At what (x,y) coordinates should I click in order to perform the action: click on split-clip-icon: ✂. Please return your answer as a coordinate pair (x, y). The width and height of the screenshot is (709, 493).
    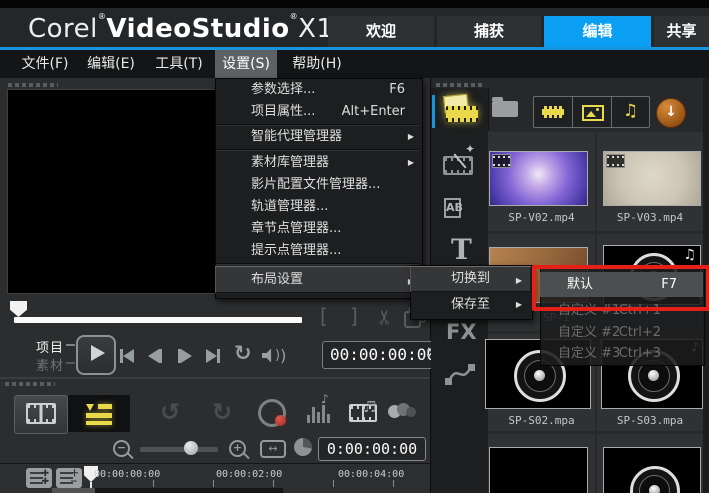
    Looking at the image, I should click on (384, 317).